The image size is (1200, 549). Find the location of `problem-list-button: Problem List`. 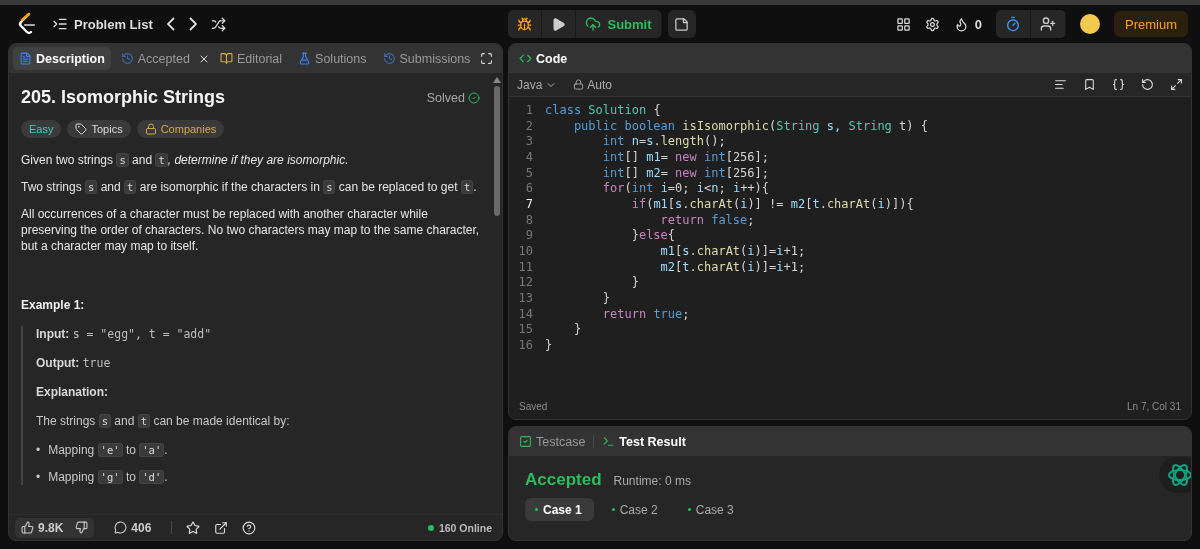

problem-list-button: Problem List is located at coordinates (102, 24).